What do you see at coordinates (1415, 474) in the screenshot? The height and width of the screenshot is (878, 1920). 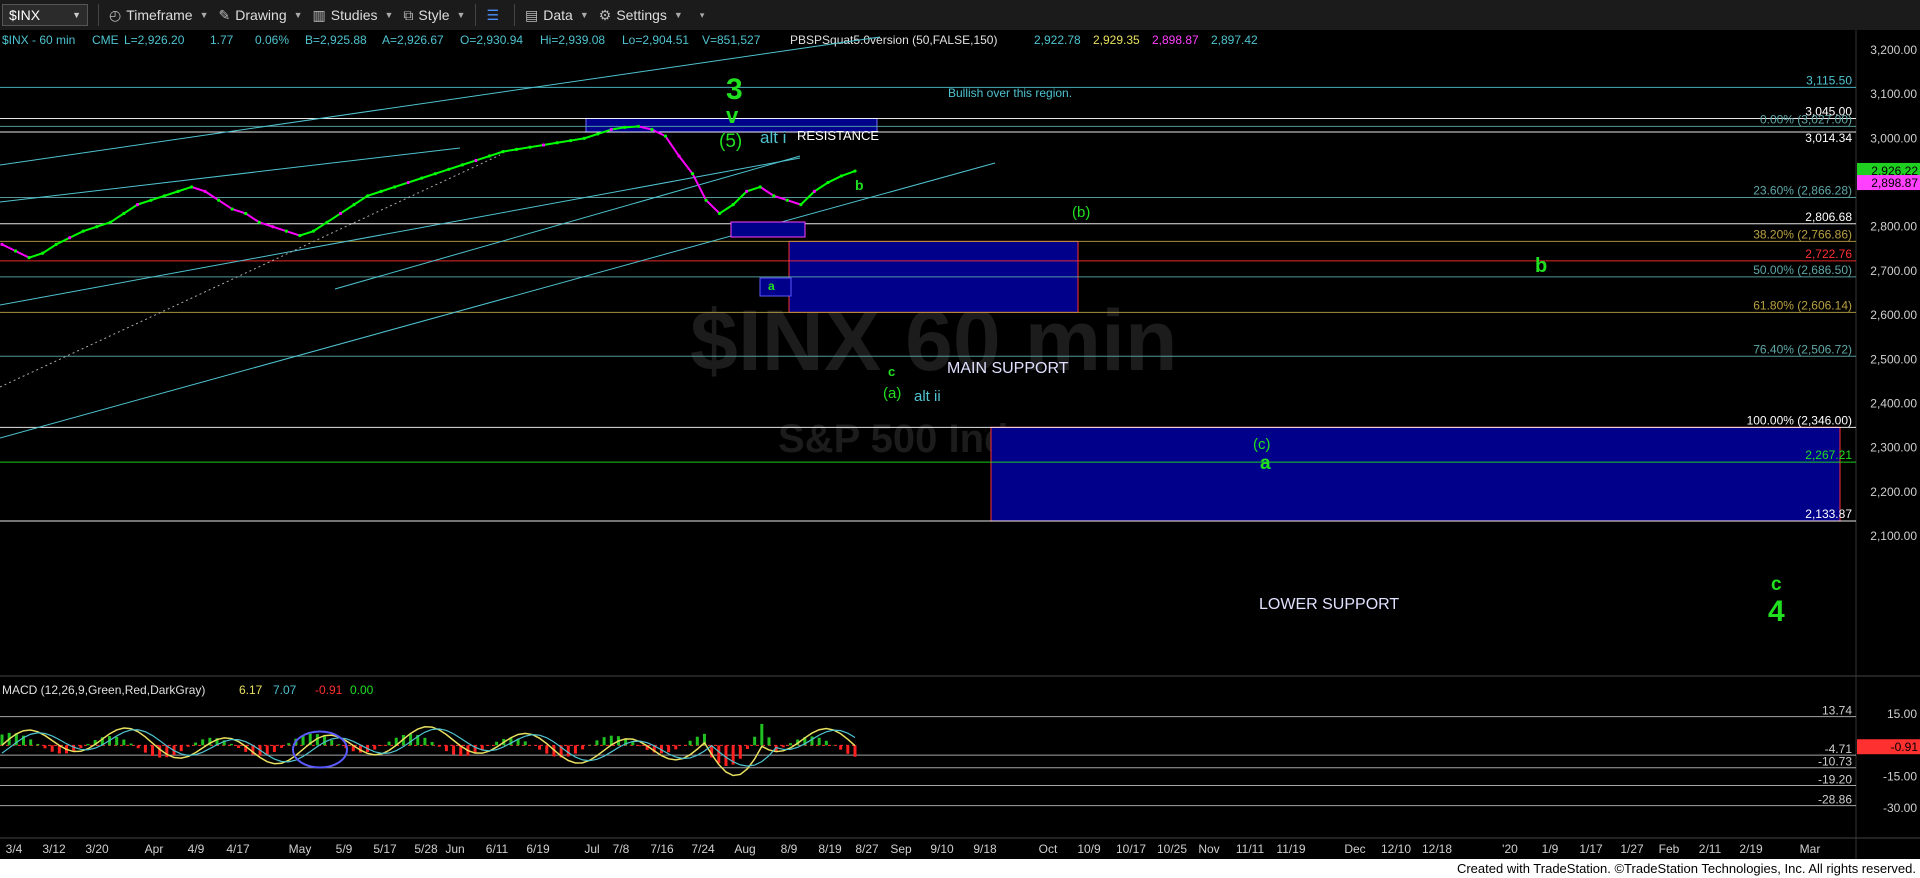 I see `support-zone` at bounding box center [1415, 474].